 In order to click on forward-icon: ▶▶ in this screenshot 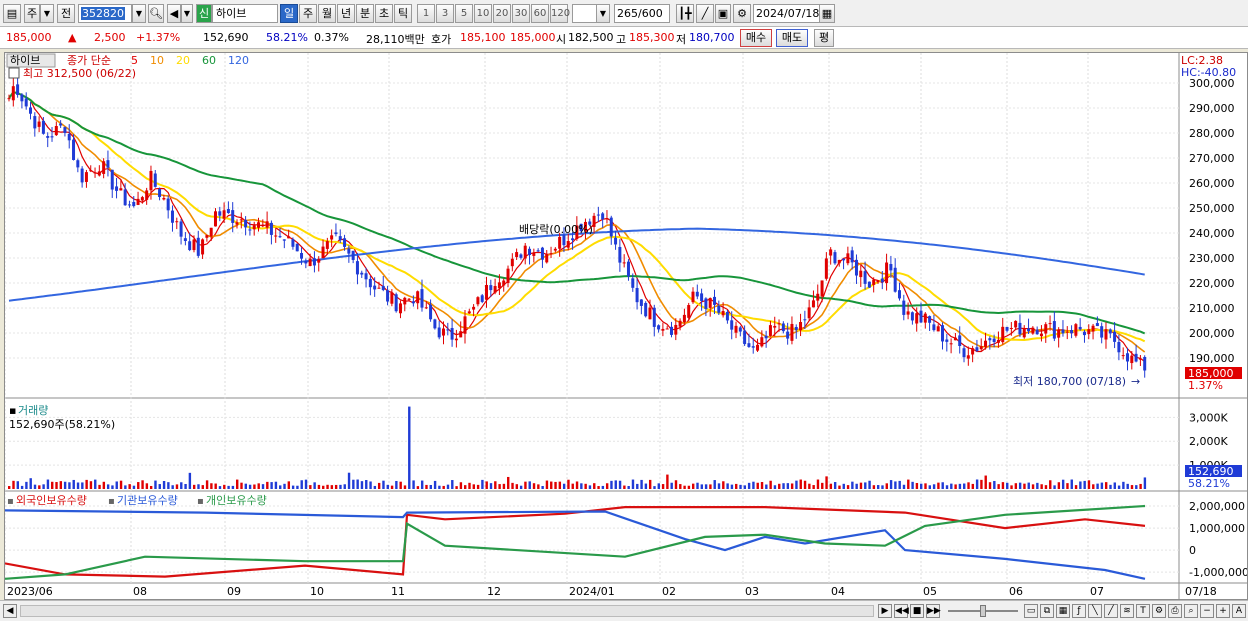, I will do `click(933, 611)`.